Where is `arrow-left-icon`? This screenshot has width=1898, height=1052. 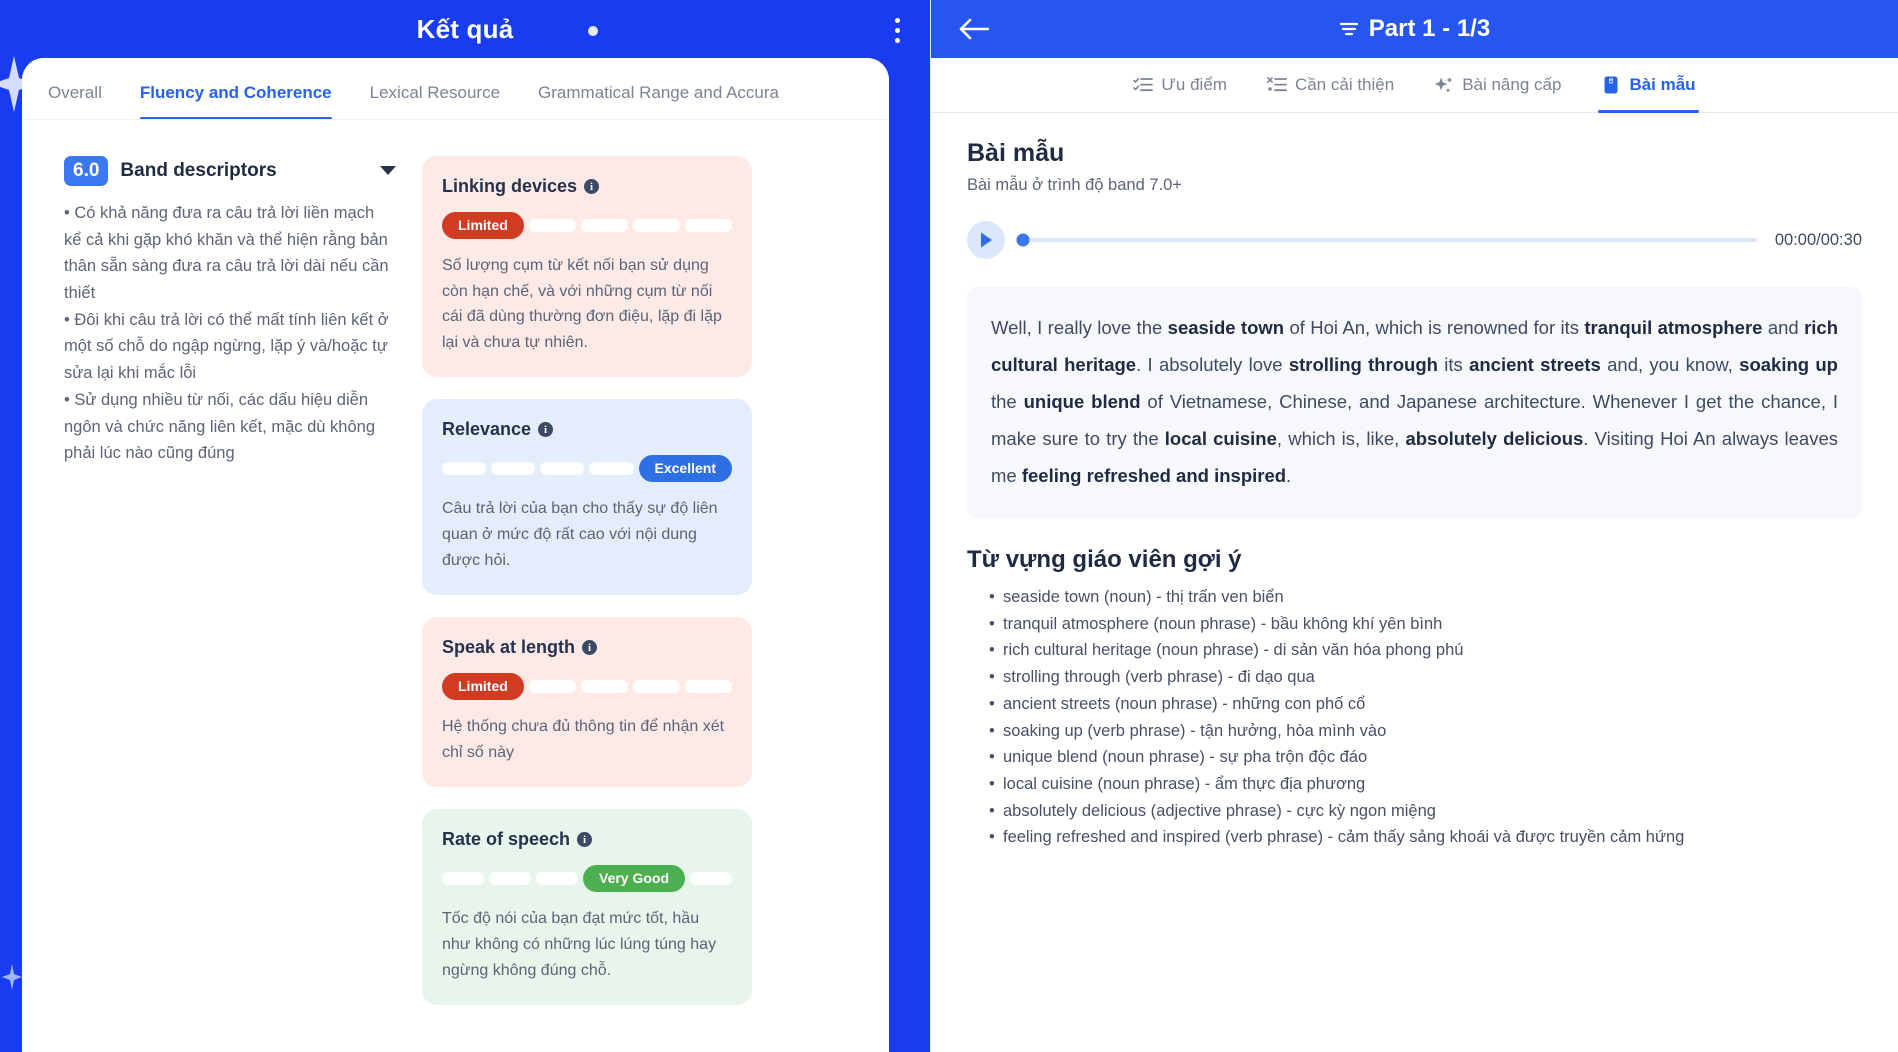 arrow-left-icon is located at coordinates (974, 29).